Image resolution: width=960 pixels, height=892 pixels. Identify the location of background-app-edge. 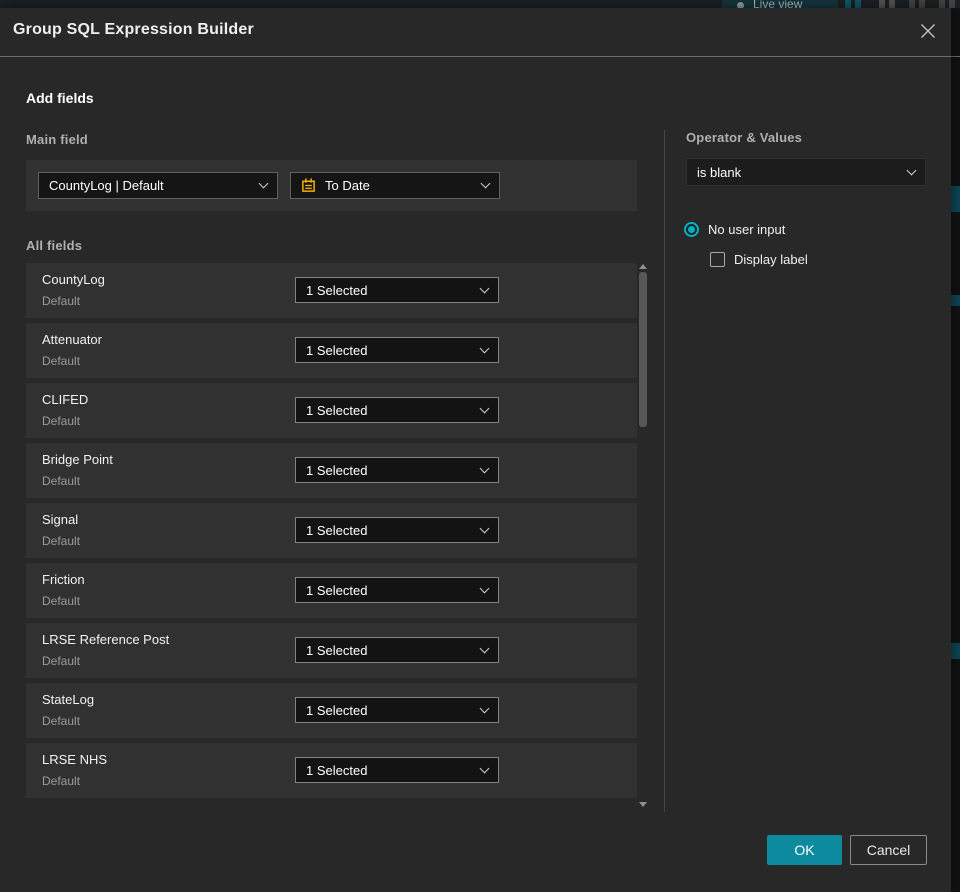
(955, 450).